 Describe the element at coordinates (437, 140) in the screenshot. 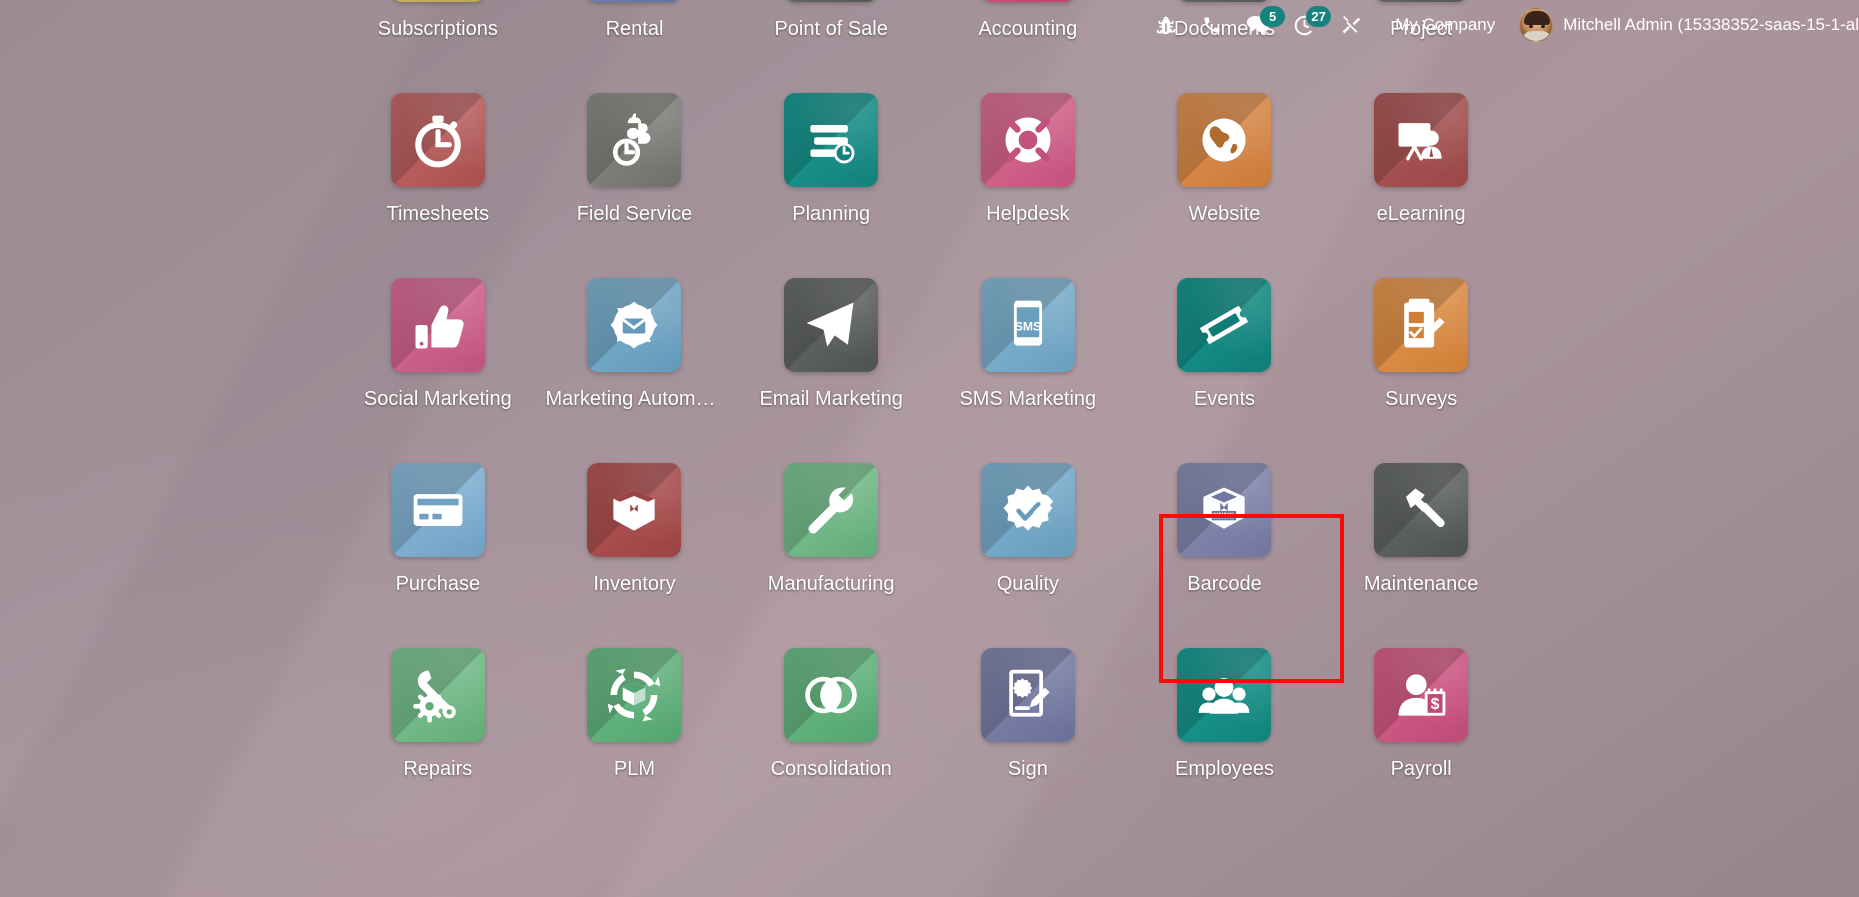

I see `stopwatch-icon` at that location.